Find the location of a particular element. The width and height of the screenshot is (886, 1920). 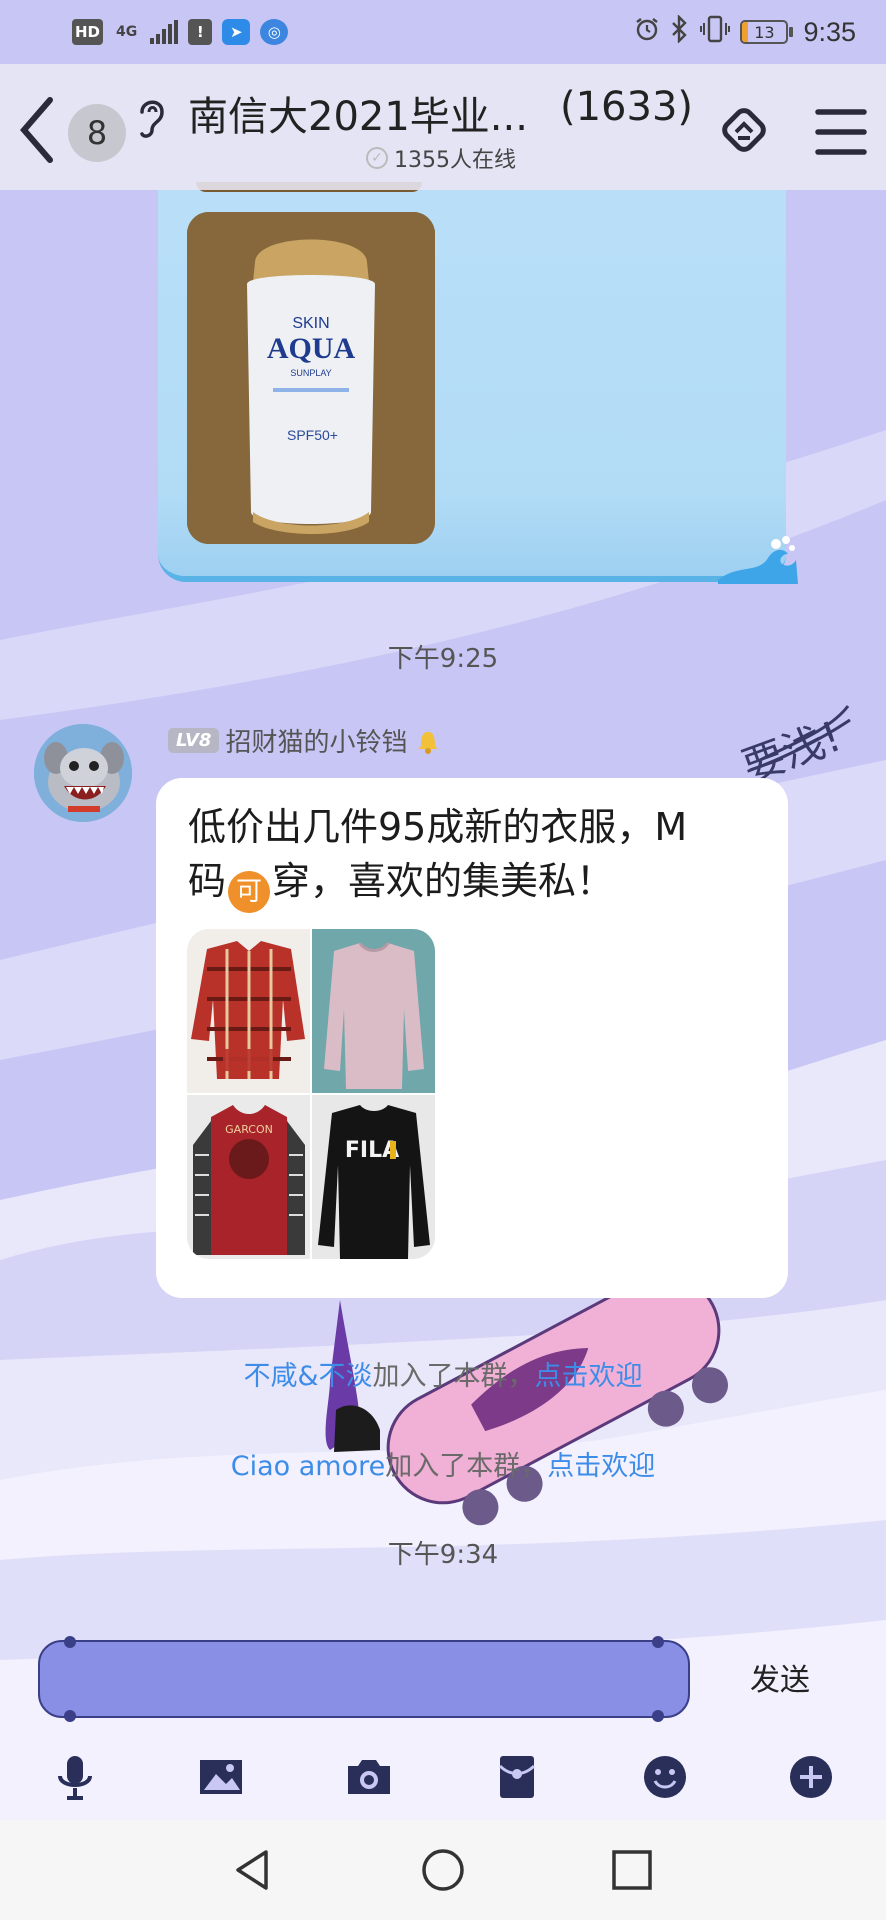

battery-level: 13 is located at coordinates (764, 32).